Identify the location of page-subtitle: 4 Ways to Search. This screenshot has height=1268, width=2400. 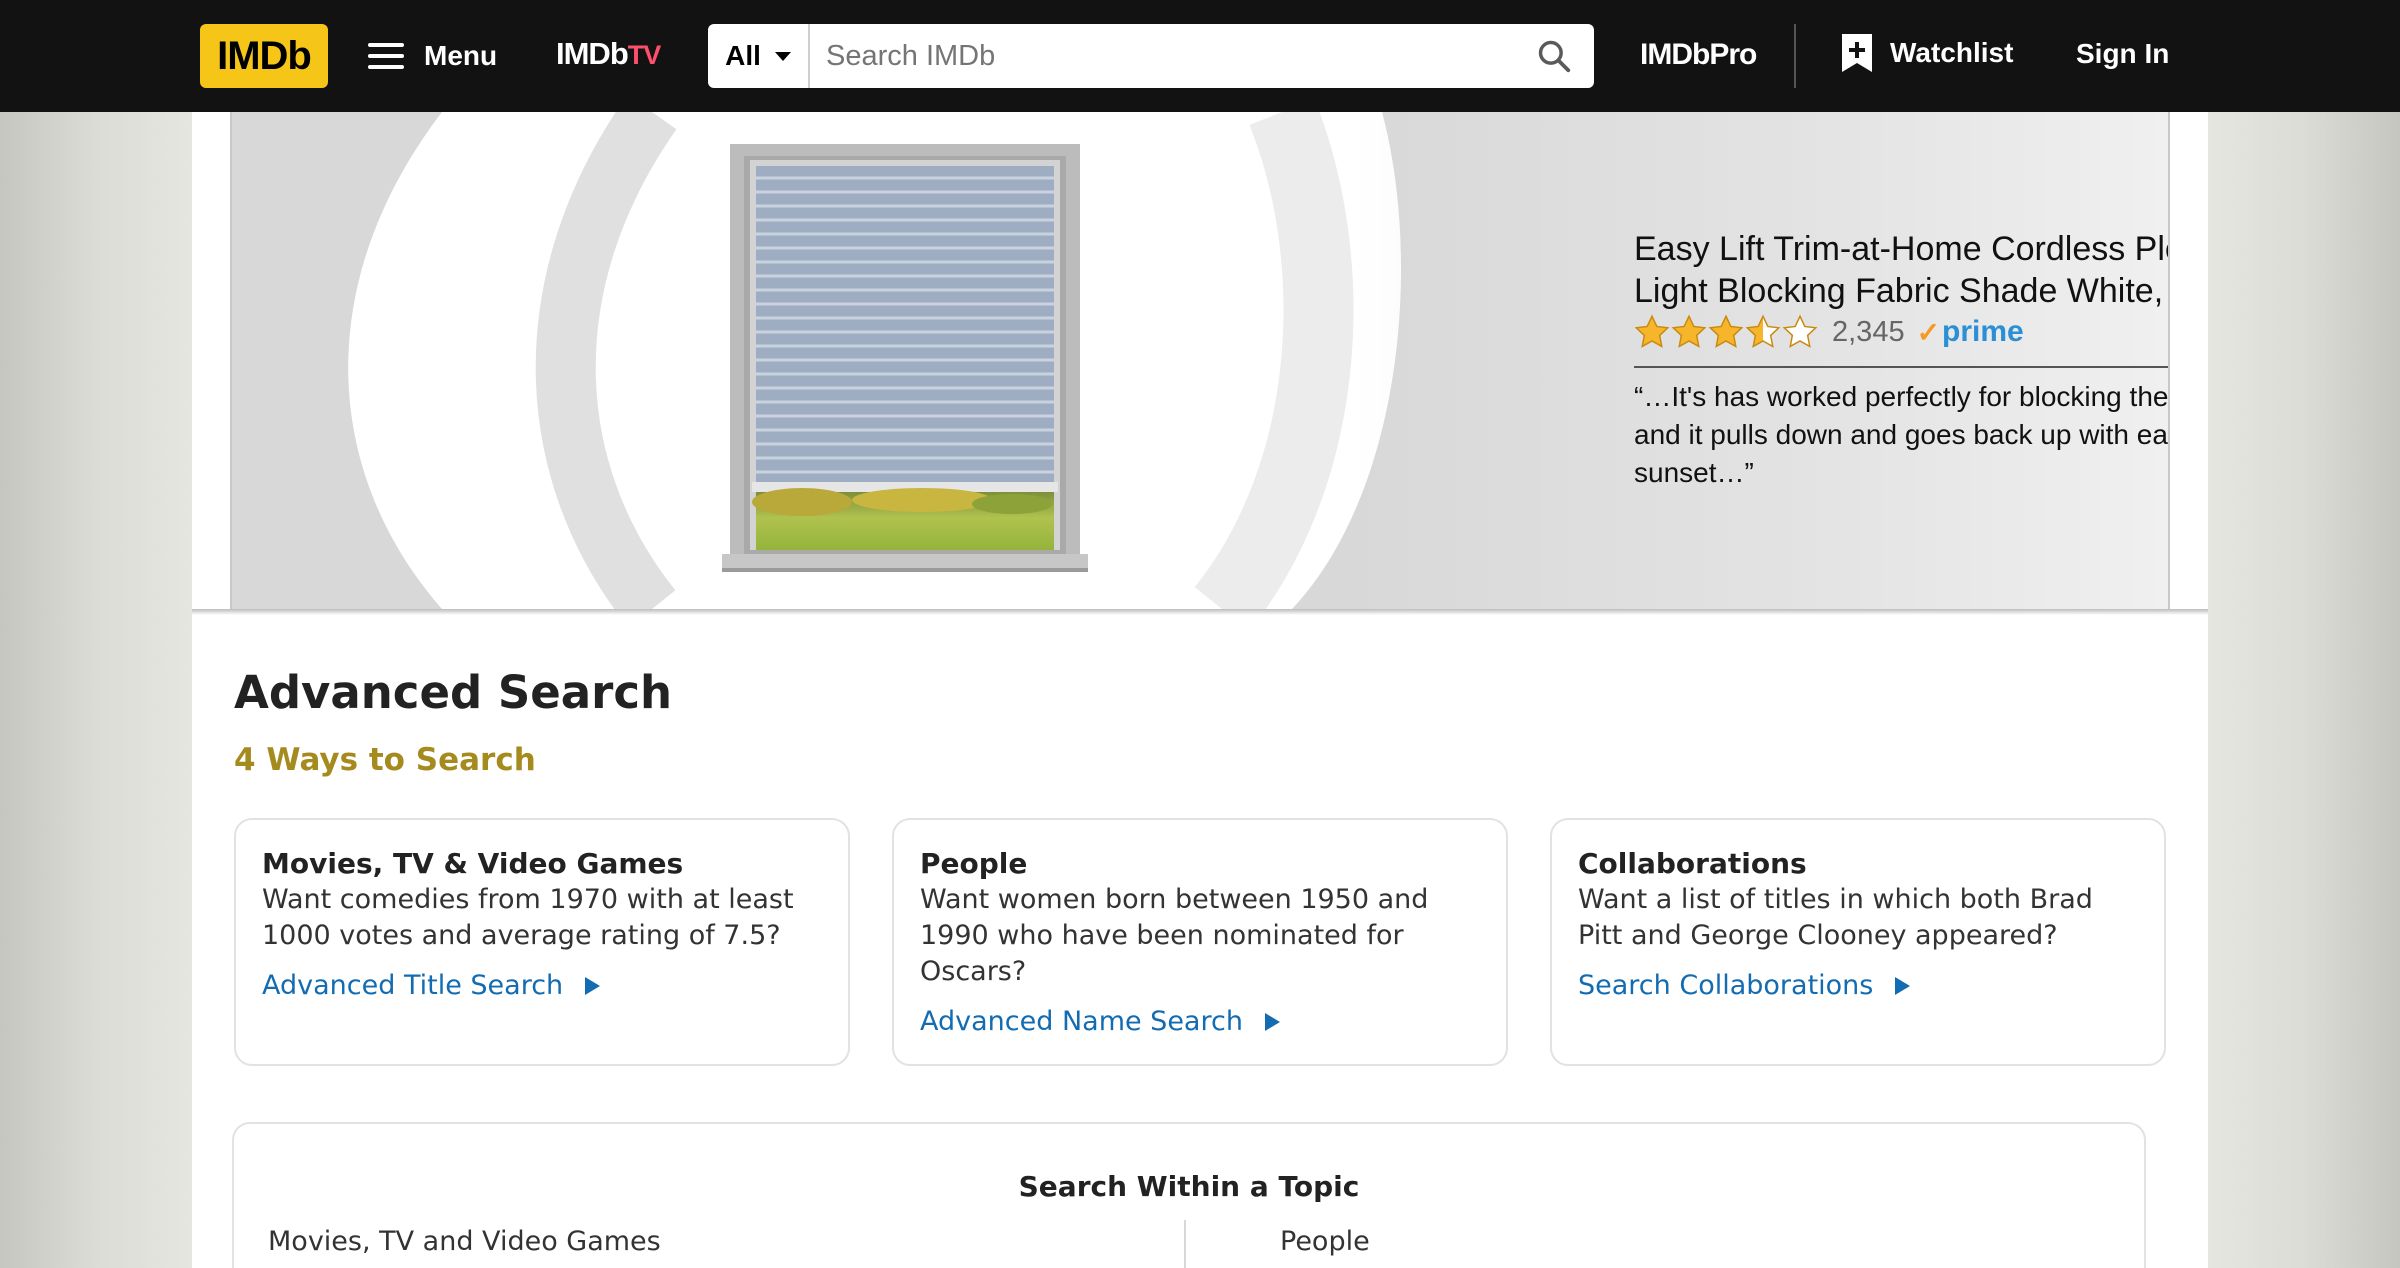
(385, 760).